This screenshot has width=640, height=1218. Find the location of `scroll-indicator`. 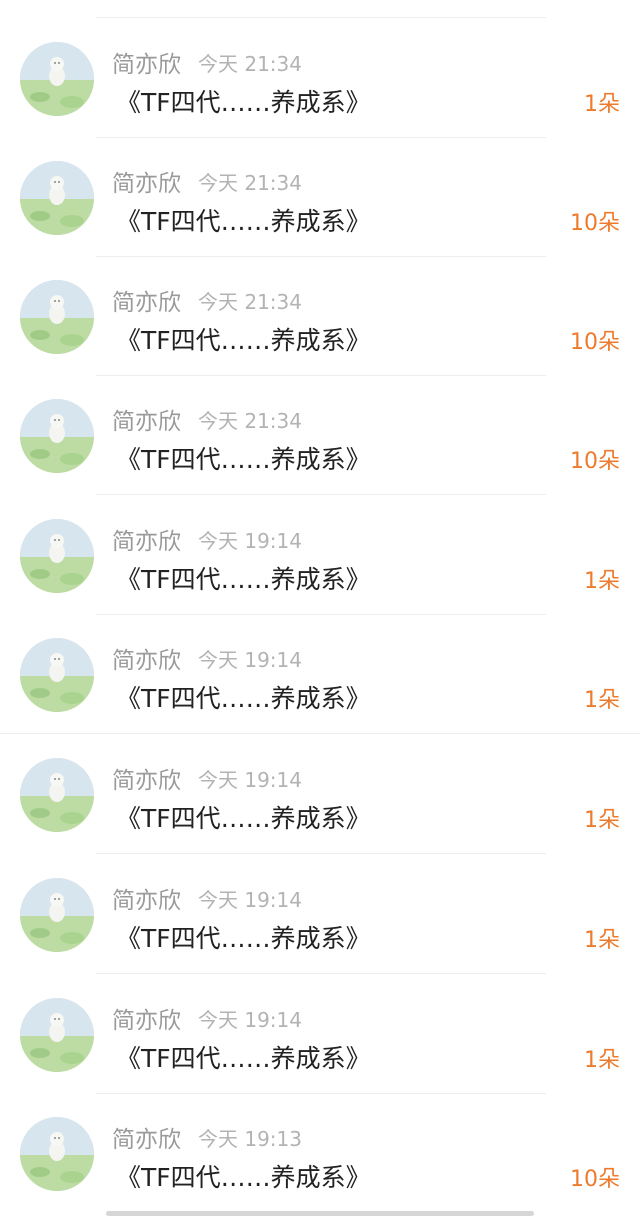

scroll-indicator is located at coordinates (320, 1213).